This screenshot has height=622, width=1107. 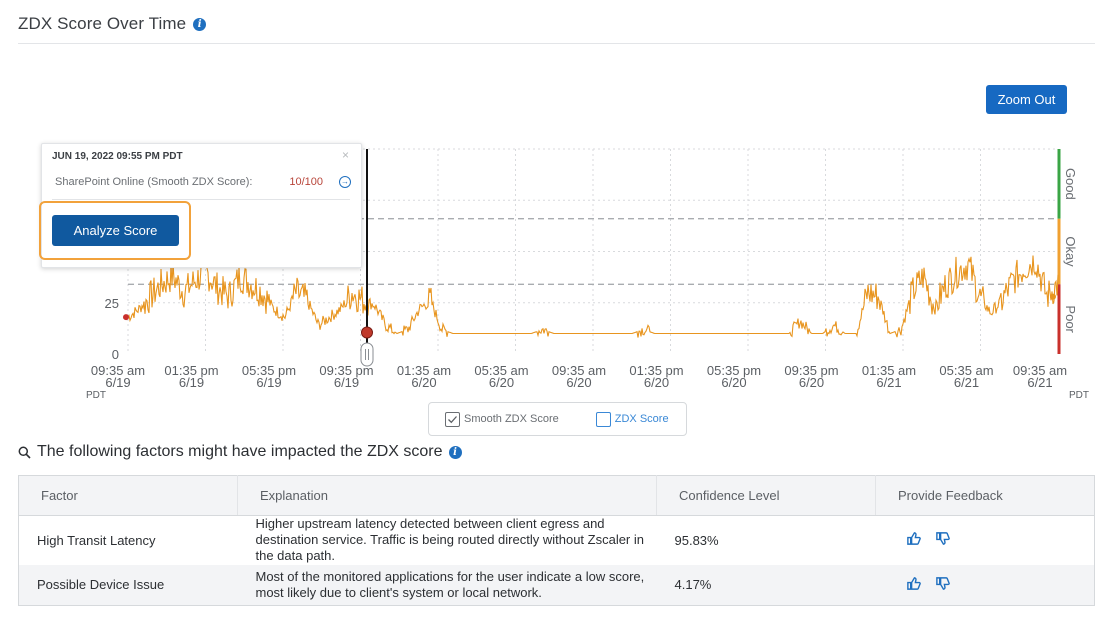 What do you see at coordinates (452, 419) in the screenshot?
I see `checkbox-checked-icon` at bounding box center [452, 419].